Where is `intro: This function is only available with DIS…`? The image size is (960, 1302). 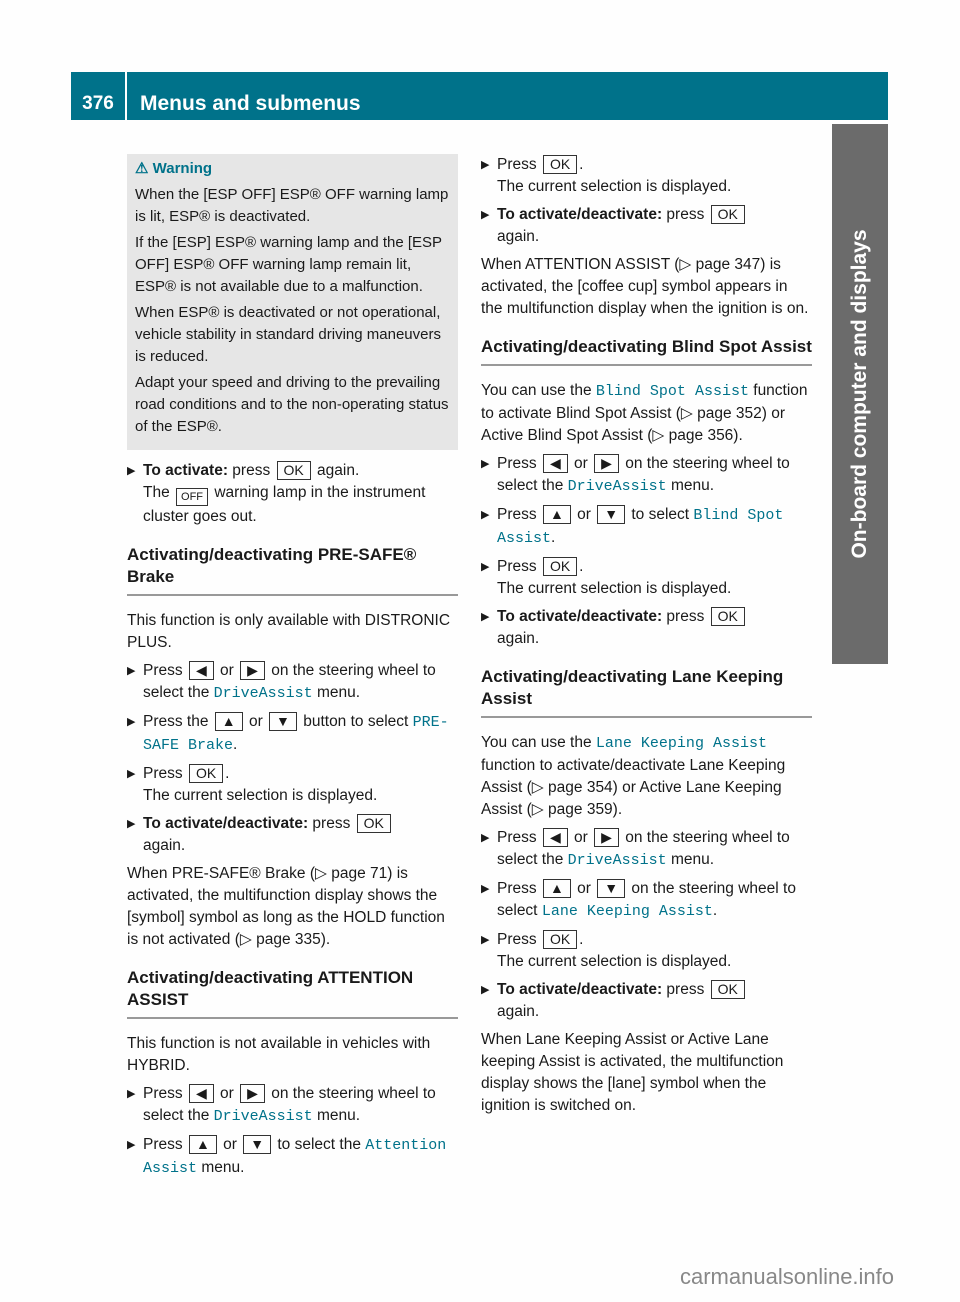
intro: This function is only available with DIS… is located at coordinates (289, 631).